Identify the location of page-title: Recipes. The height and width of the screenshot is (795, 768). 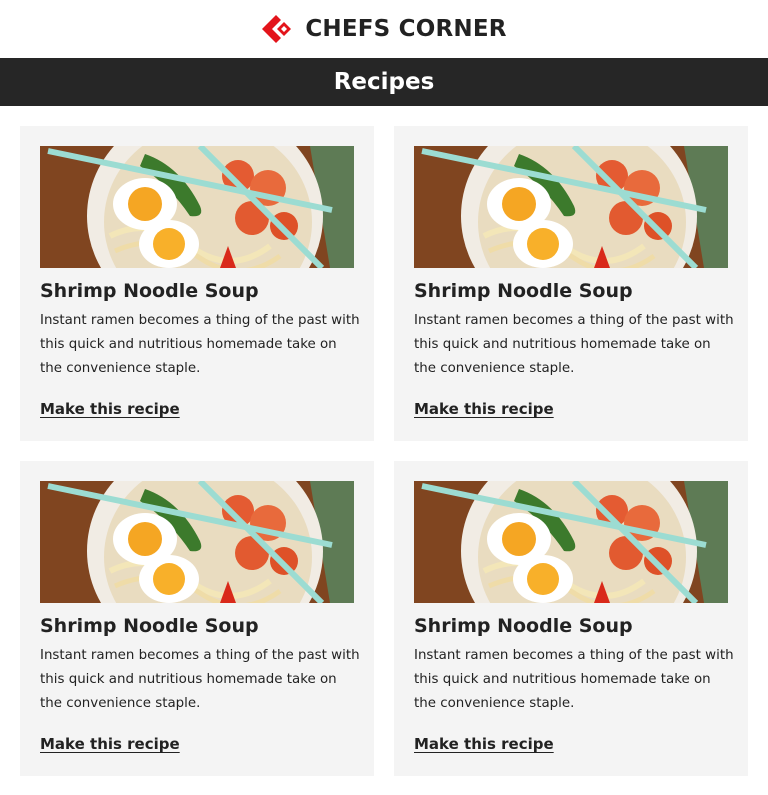
(384, 82).